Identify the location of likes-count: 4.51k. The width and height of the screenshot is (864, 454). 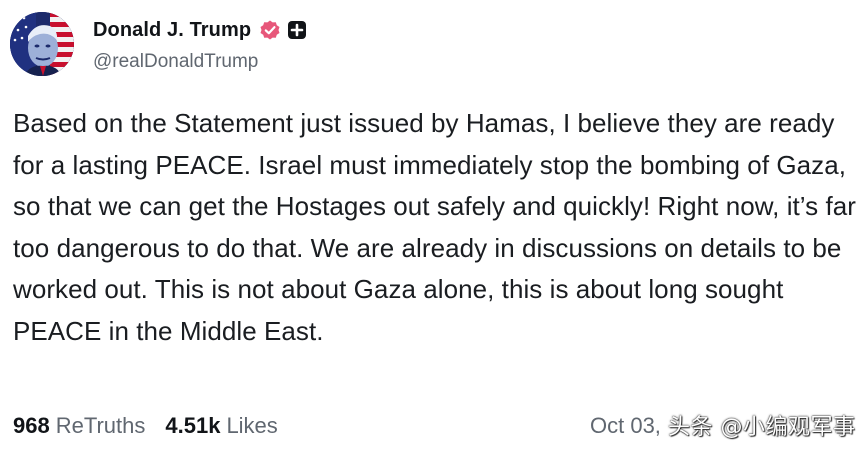
(193, 425).